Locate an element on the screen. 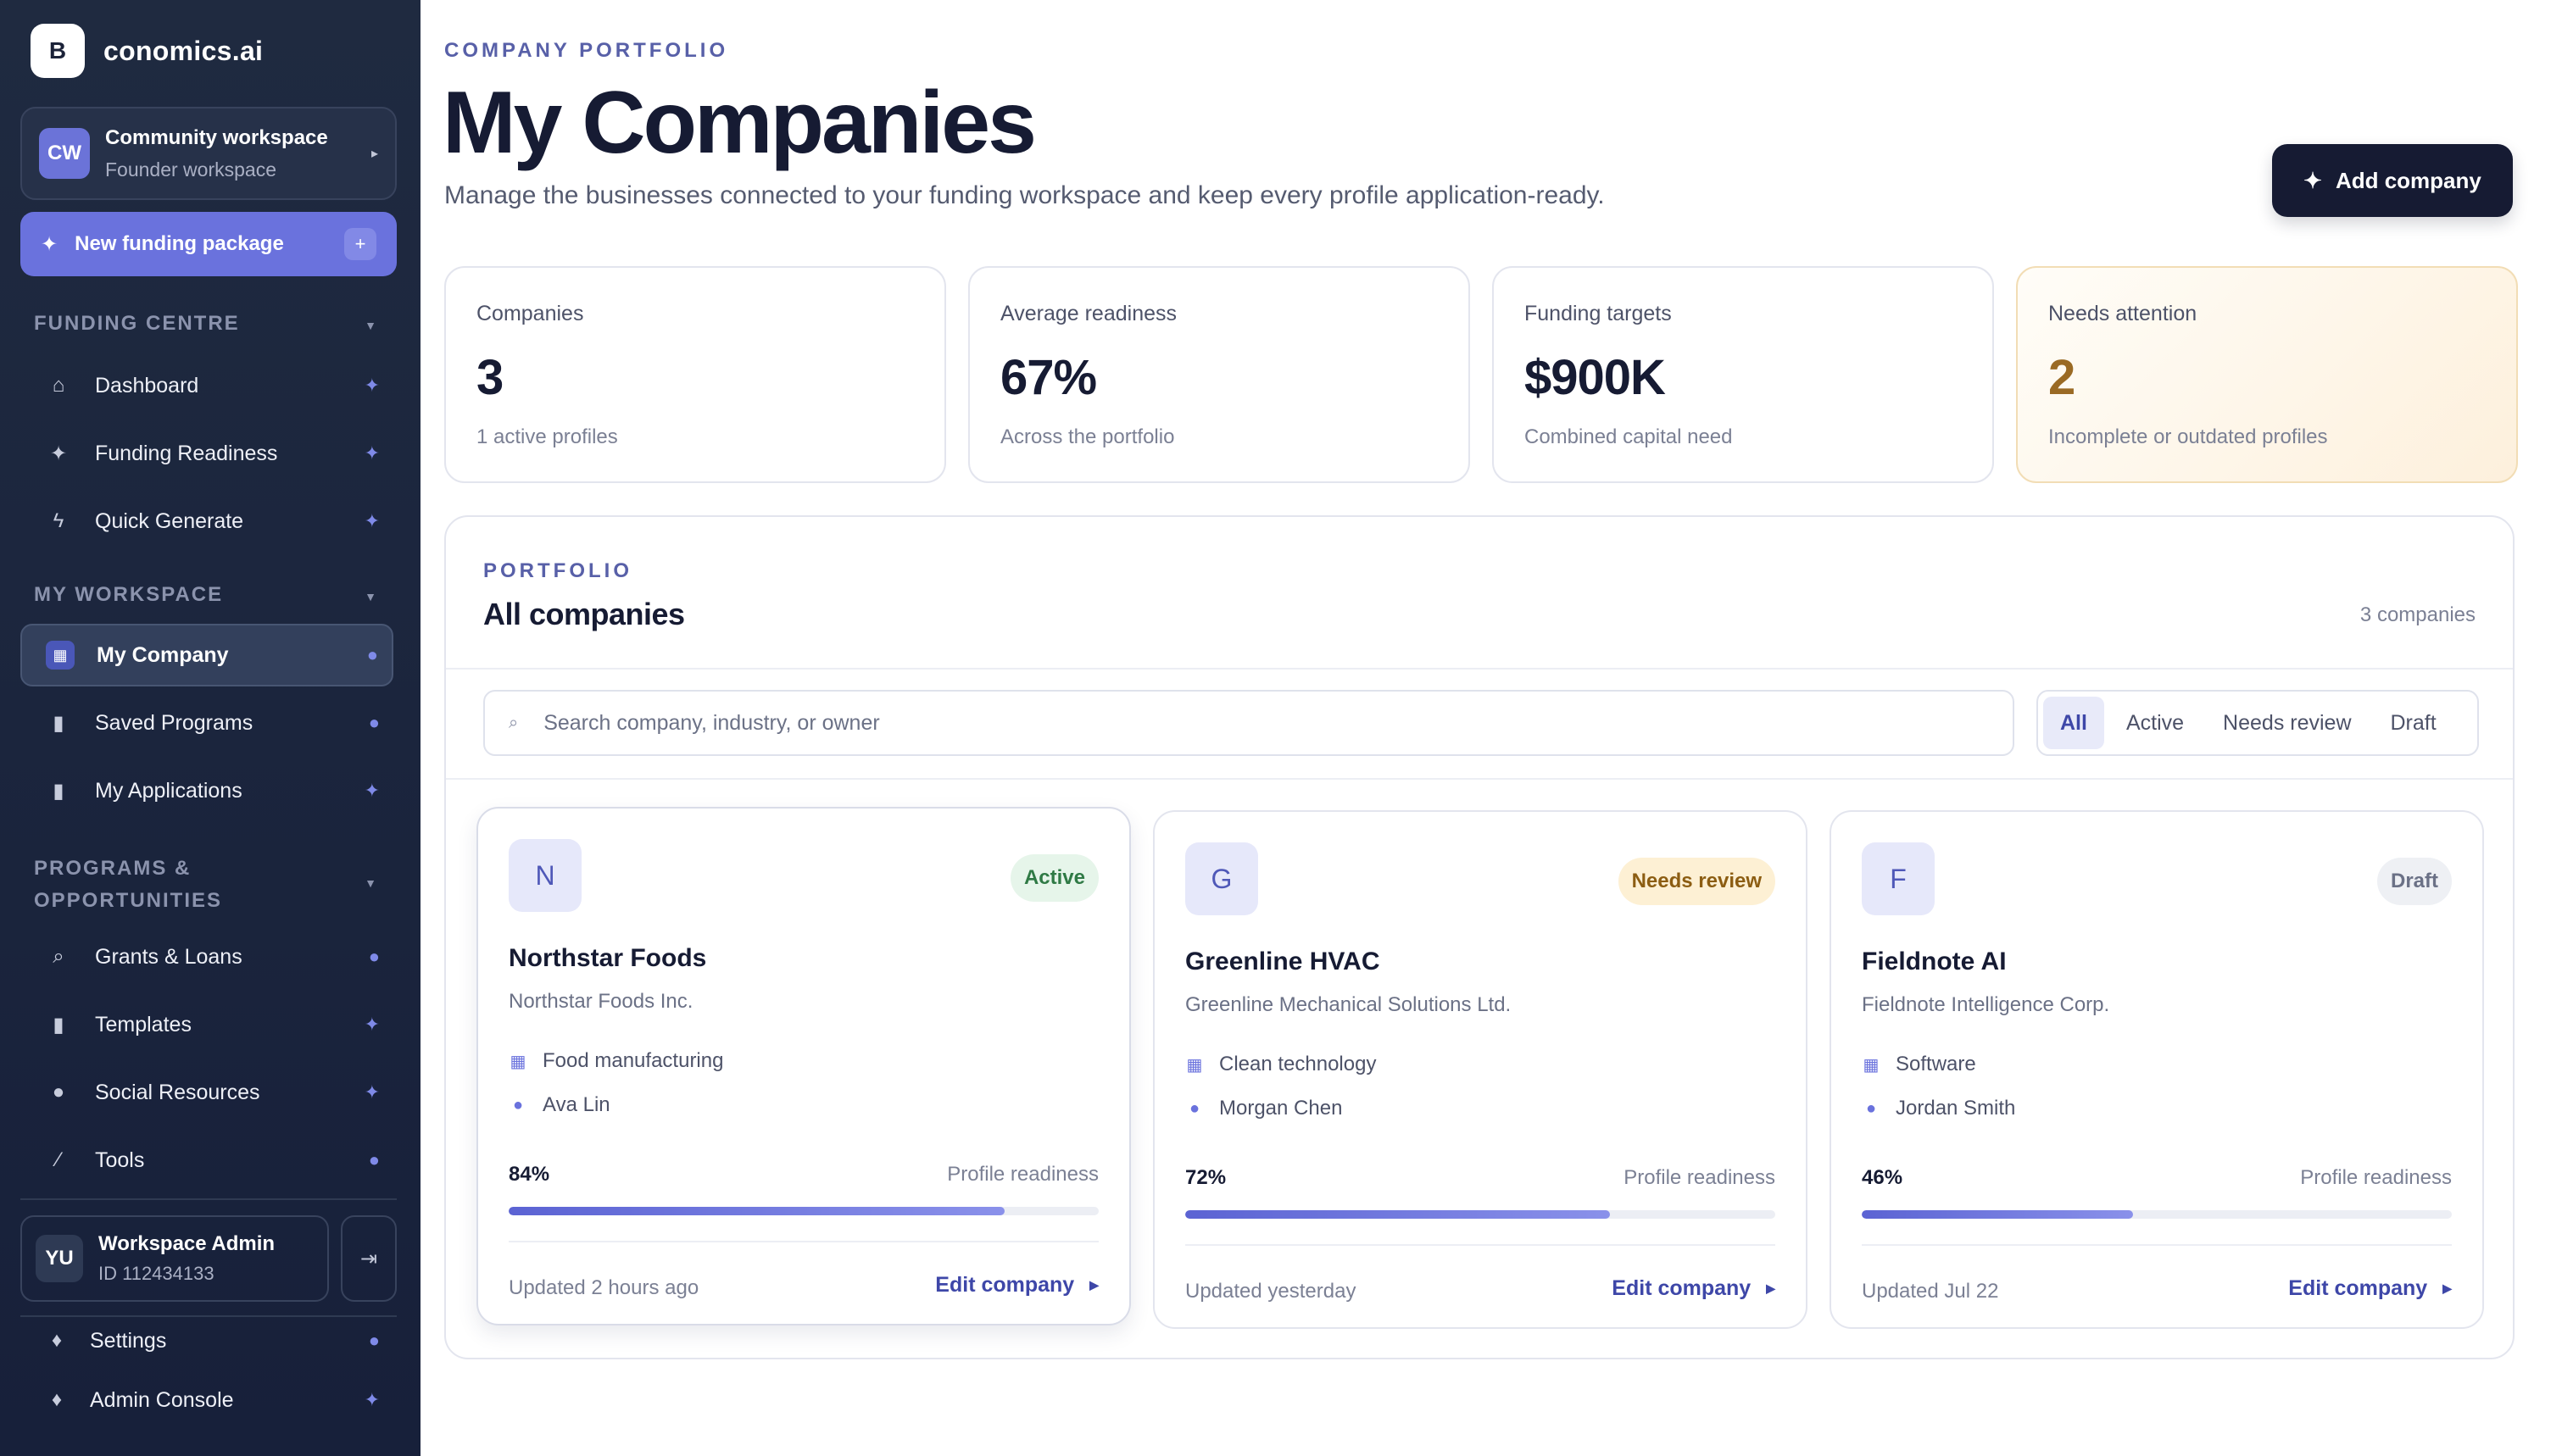 This screenshot has width=2562, height=1456. account-card: YU Workspace Admin ID 112434133 is located at coordinates (174, 1259).